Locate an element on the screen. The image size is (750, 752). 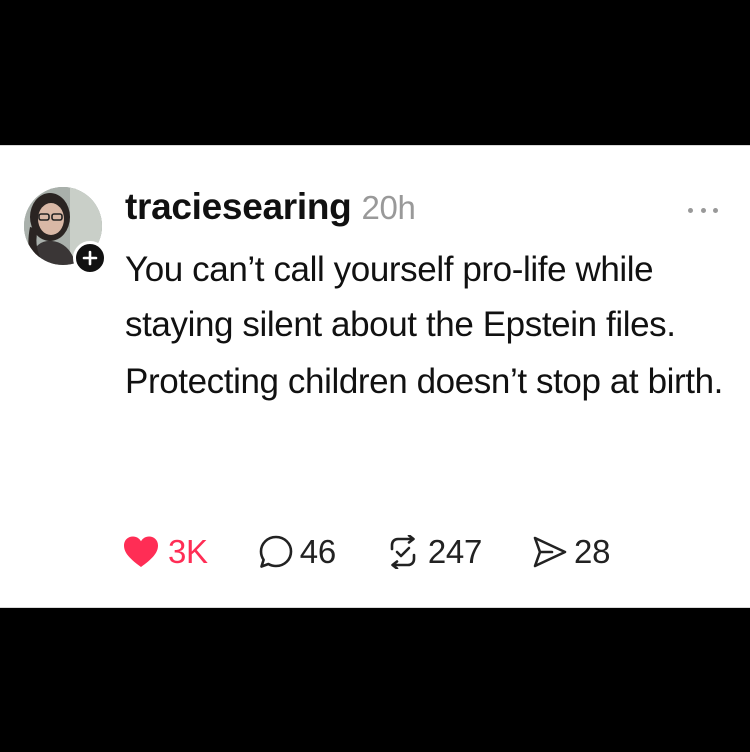
follow-button is located at coordinates (90, 258).